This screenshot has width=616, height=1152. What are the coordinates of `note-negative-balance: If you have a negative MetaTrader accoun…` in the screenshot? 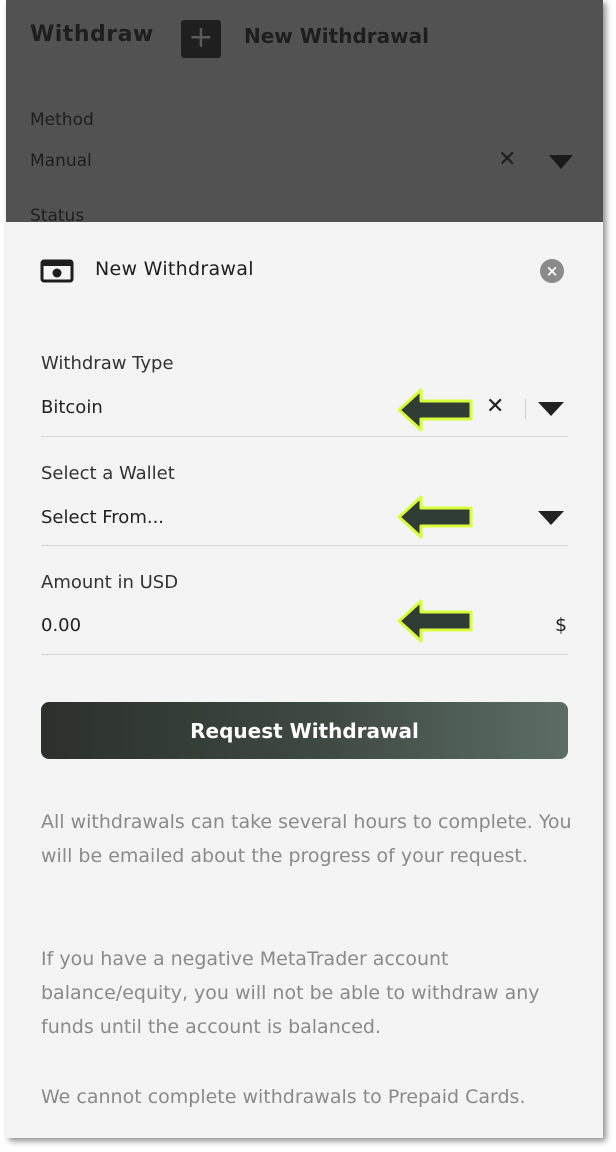 It's located at (290, 993).